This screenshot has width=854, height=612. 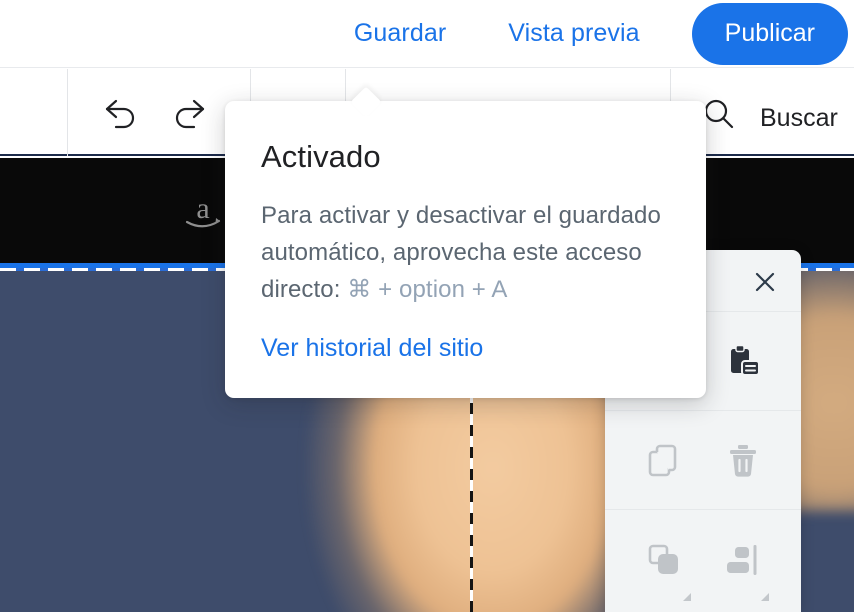 I want to click on align-right-icon, so click(x=742, y=560).